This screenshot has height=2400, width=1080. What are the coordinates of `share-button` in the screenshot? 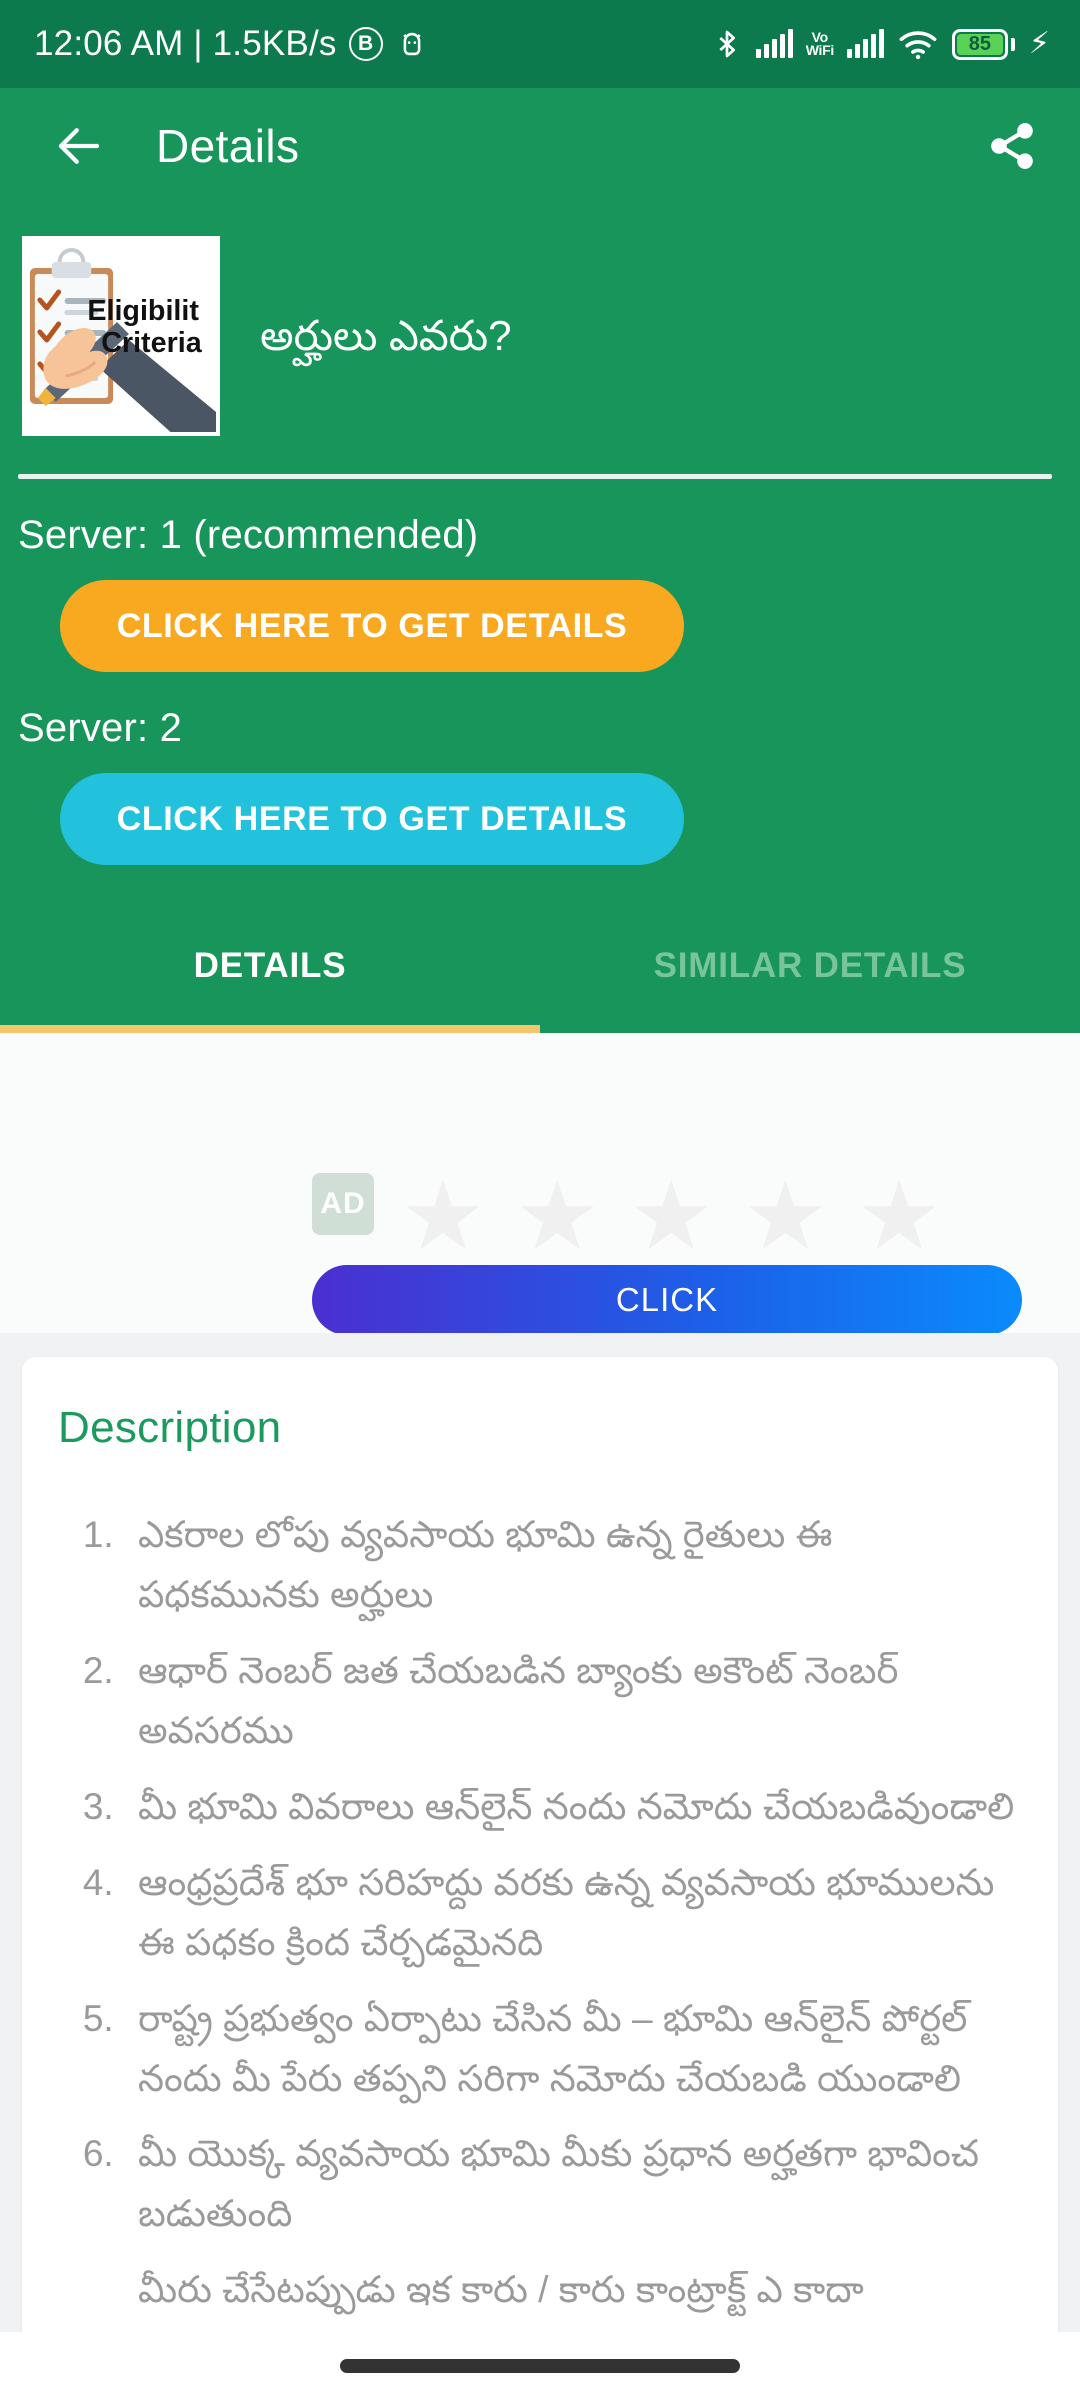 It's located at (1012, 146).